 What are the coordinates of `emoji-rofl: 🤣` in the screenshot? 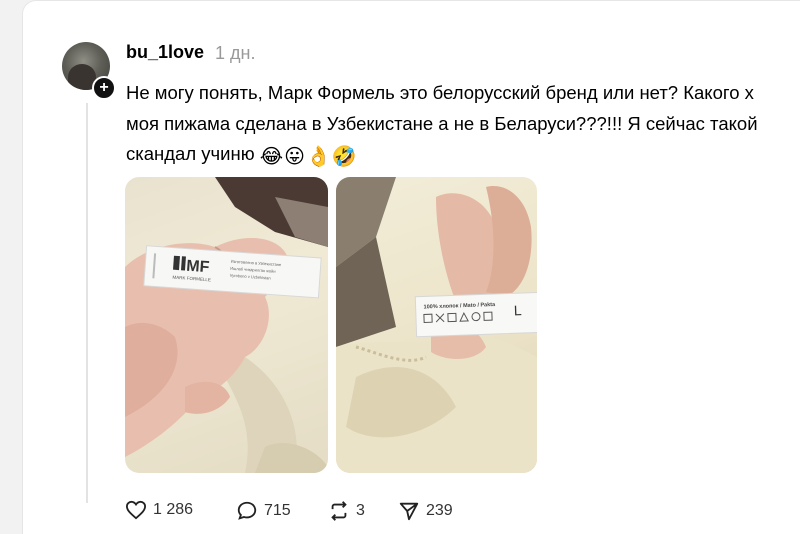 It's located at (344, 156).